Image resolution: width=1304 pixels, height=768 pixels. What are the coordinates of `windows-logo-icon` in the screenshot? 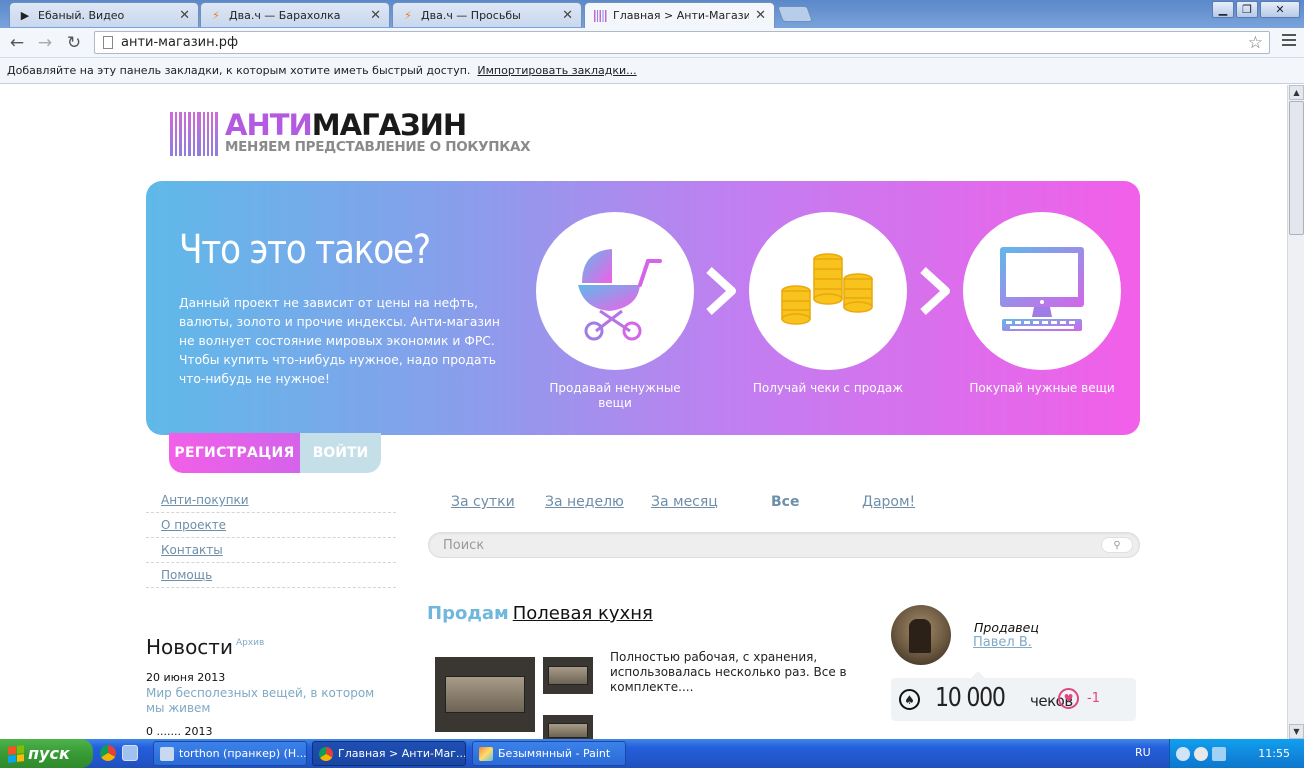 It's located at (16, 753).